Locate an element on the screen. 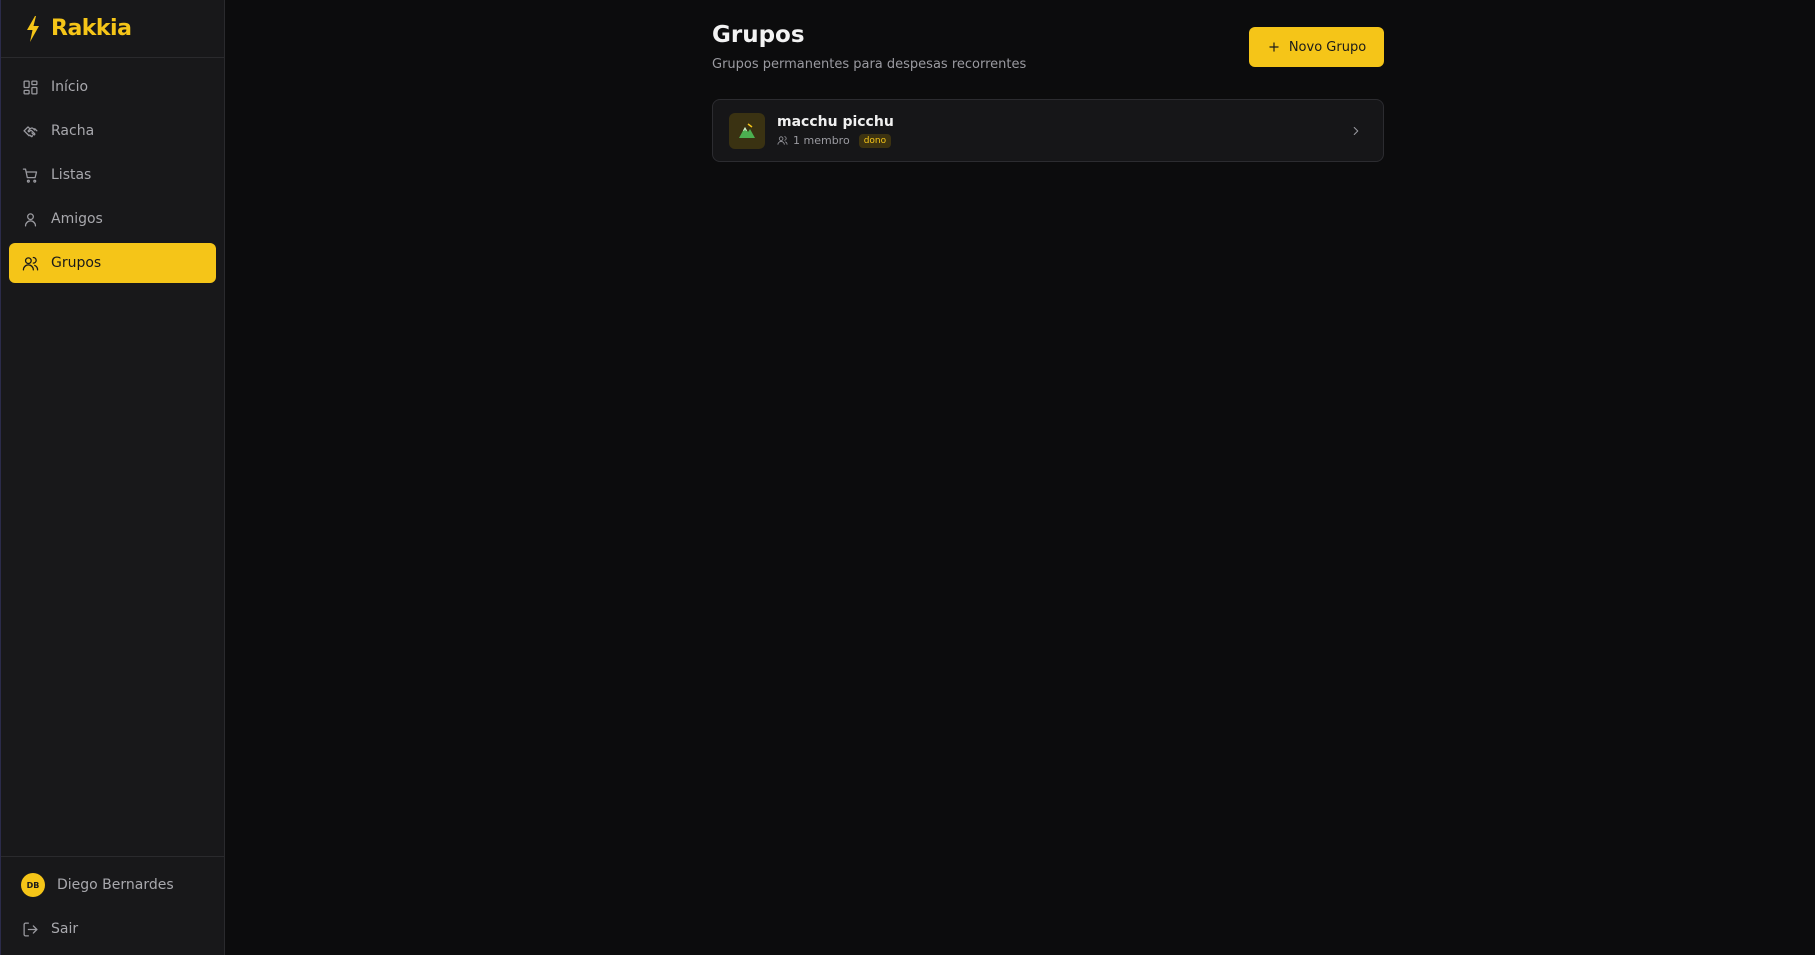 The image size is (1815, 955). sidebar-nav: Início Racha Listas Amigos Grupos is located at coordinates (112, 177).